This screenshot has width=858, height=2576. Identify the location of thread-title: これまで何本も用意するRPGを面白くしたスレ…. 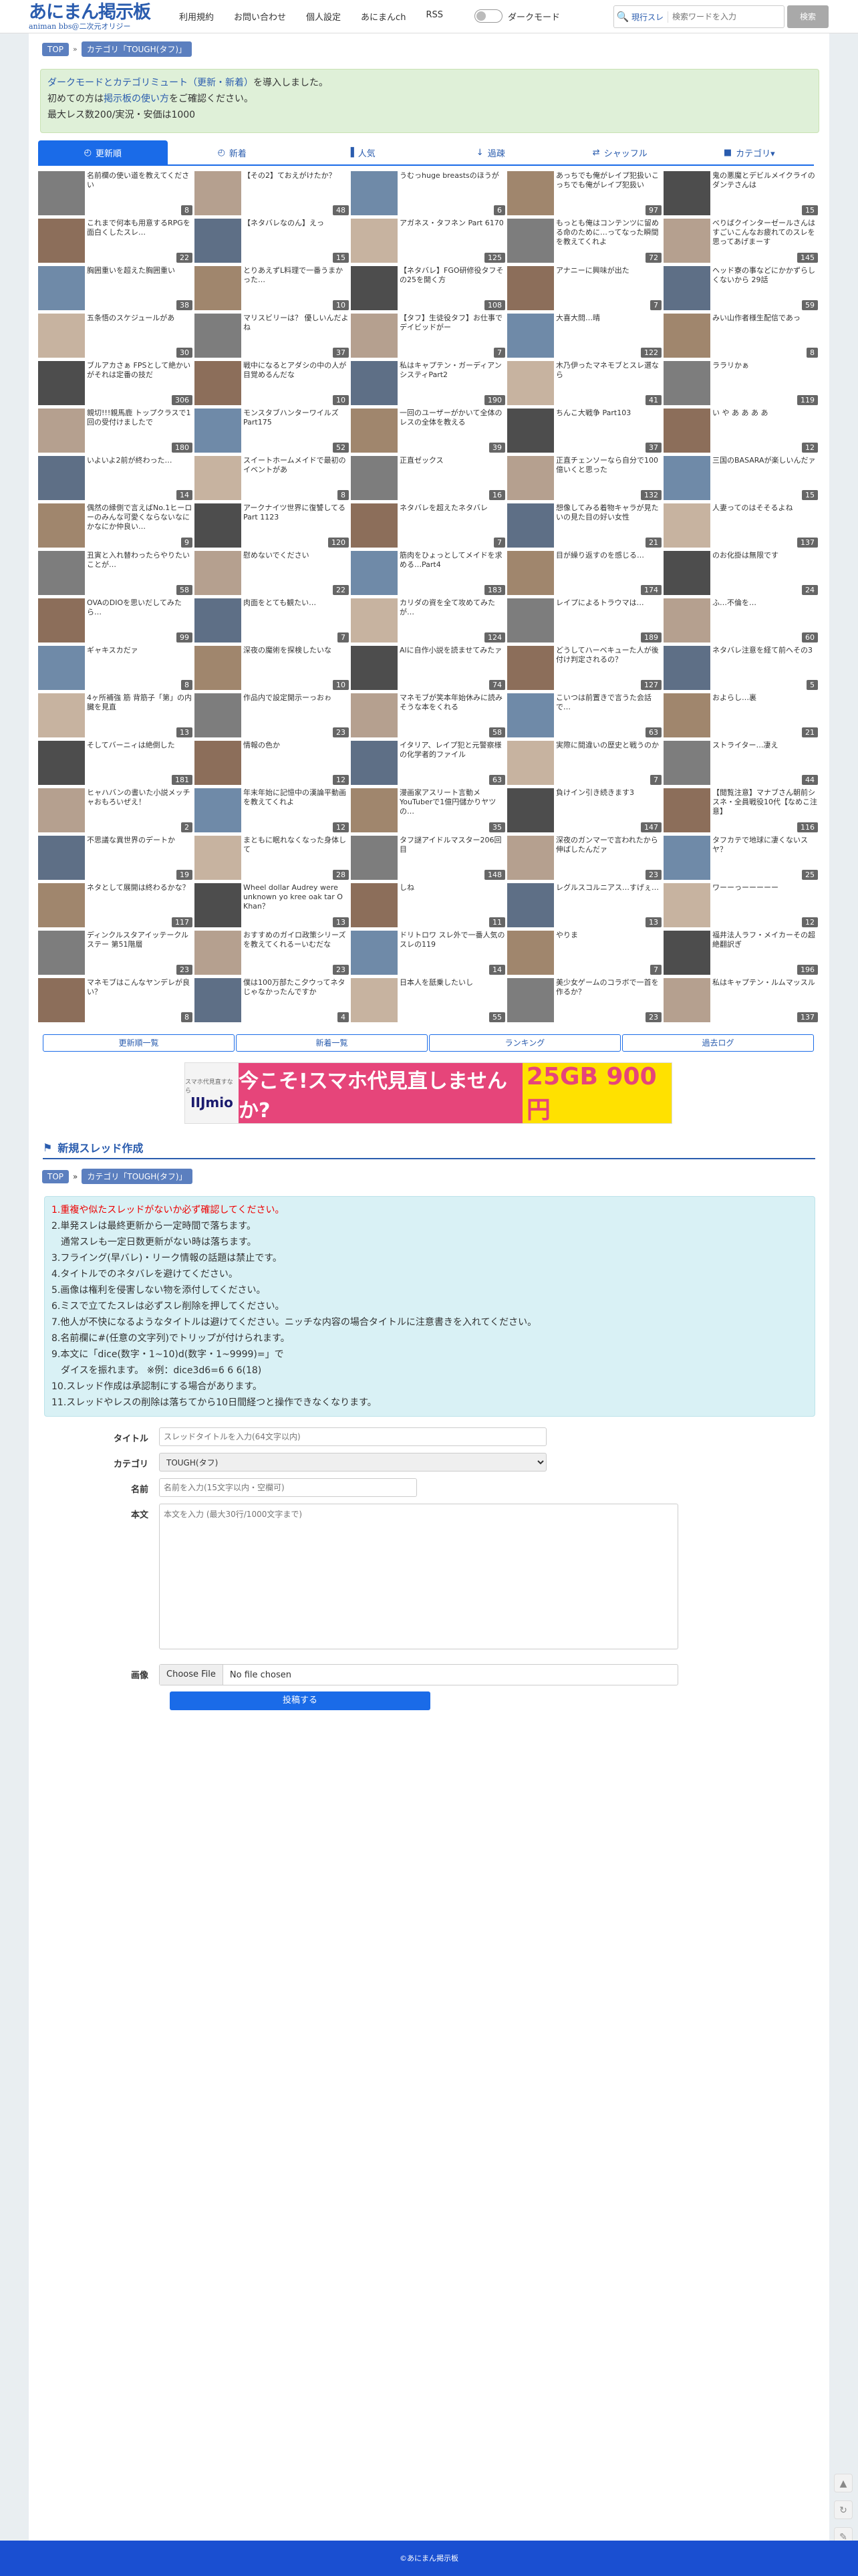
(139, 233).